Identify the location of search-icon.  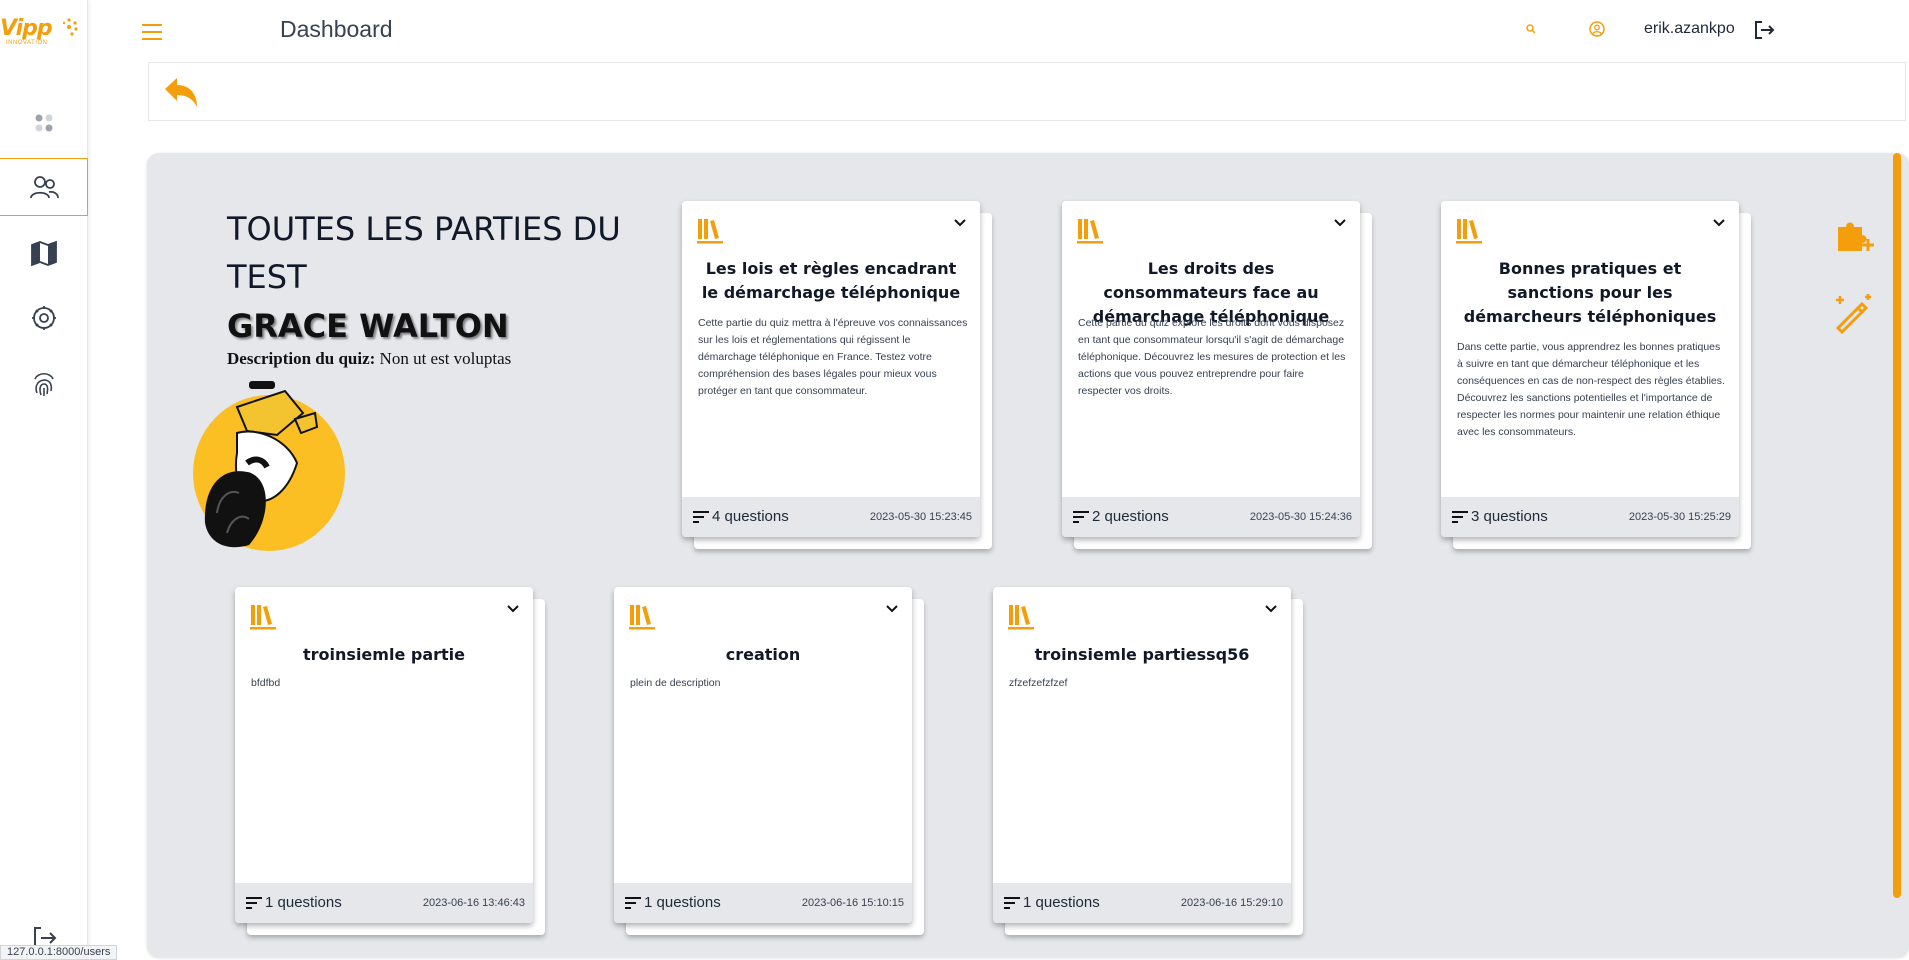
(1531, 29).